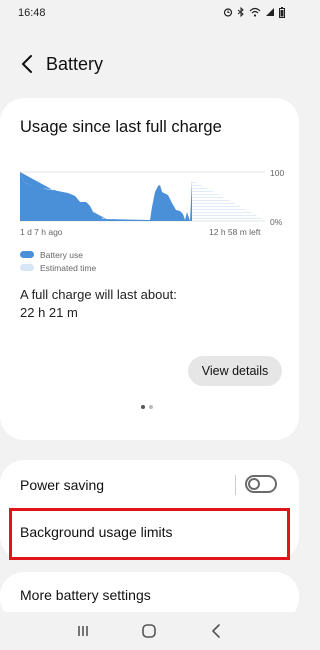  What do you see at coordinates (41, 232) in the screenshot?
I see `chart-x-start-label: 1 d 7 h ago` at bounding box center [41, 232].